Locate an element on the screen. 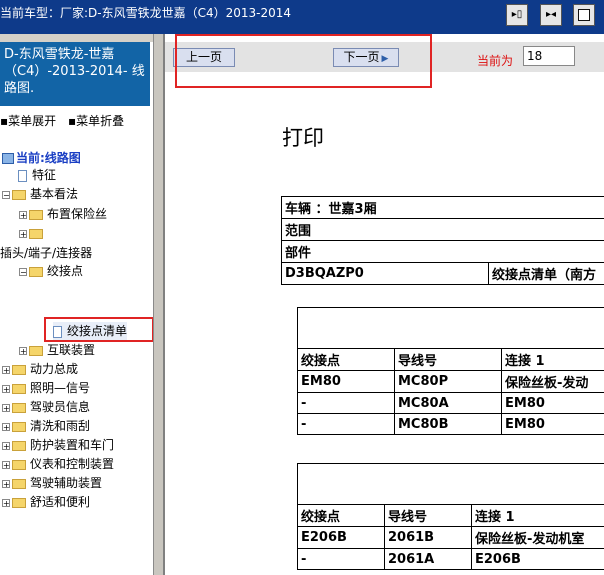 The height and width of the screenshot is (575, 604). tree-item-unnamed: + is located at coordinates (33, 233).